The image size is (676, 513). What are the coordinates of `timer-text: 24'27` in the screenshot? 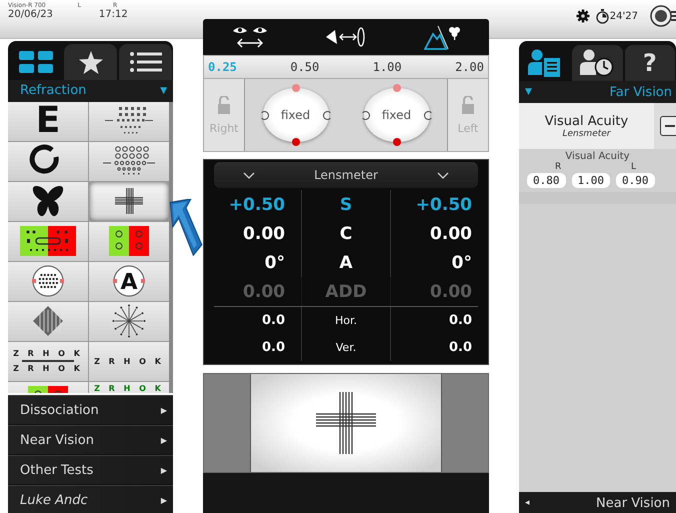 It's located at (624, 16).